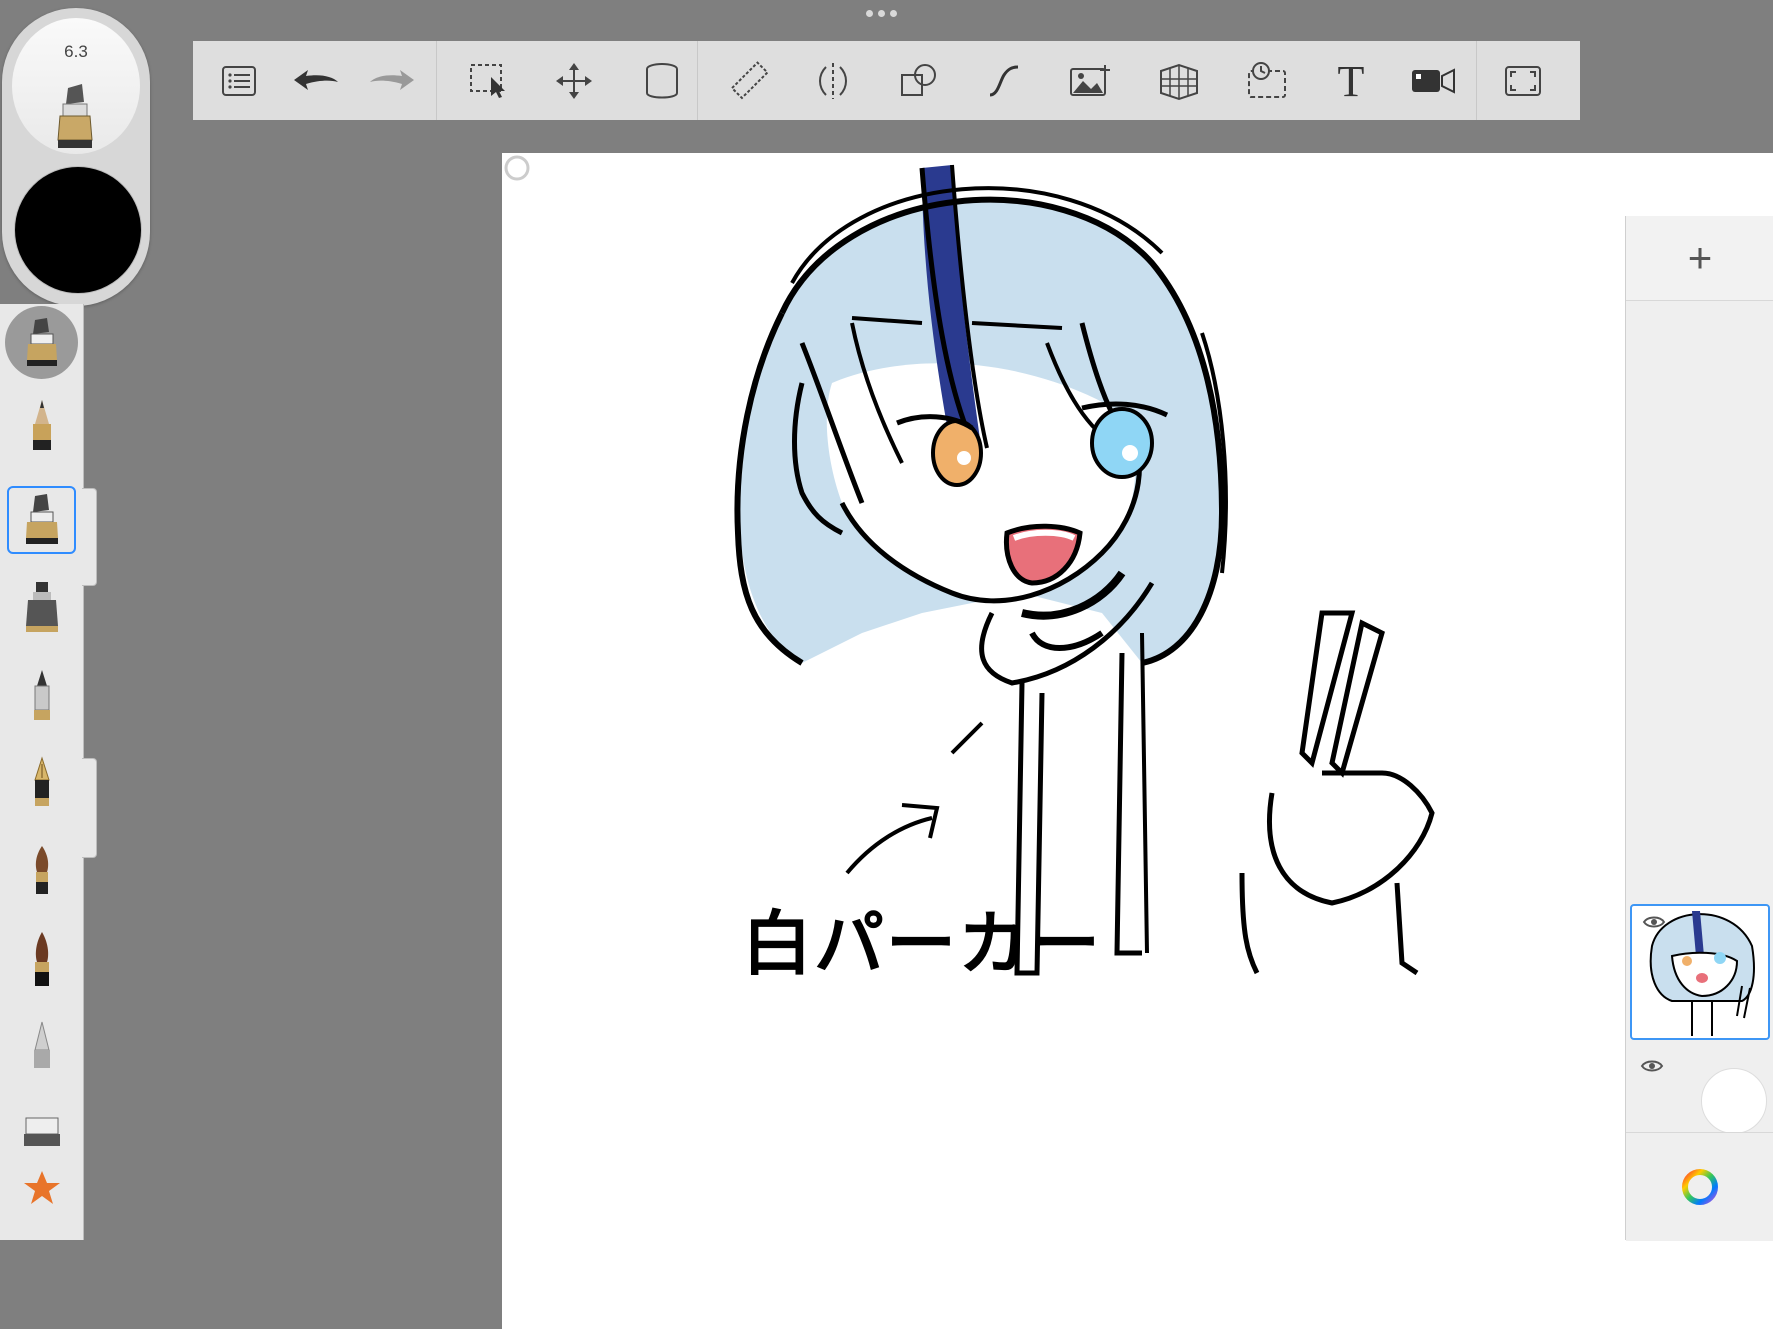 The width and height of the screenshot is (1773, 1329). Describe the element at coordinates (76, 157) in the screenshot. I see `brush-puck: 6.3` at that location.